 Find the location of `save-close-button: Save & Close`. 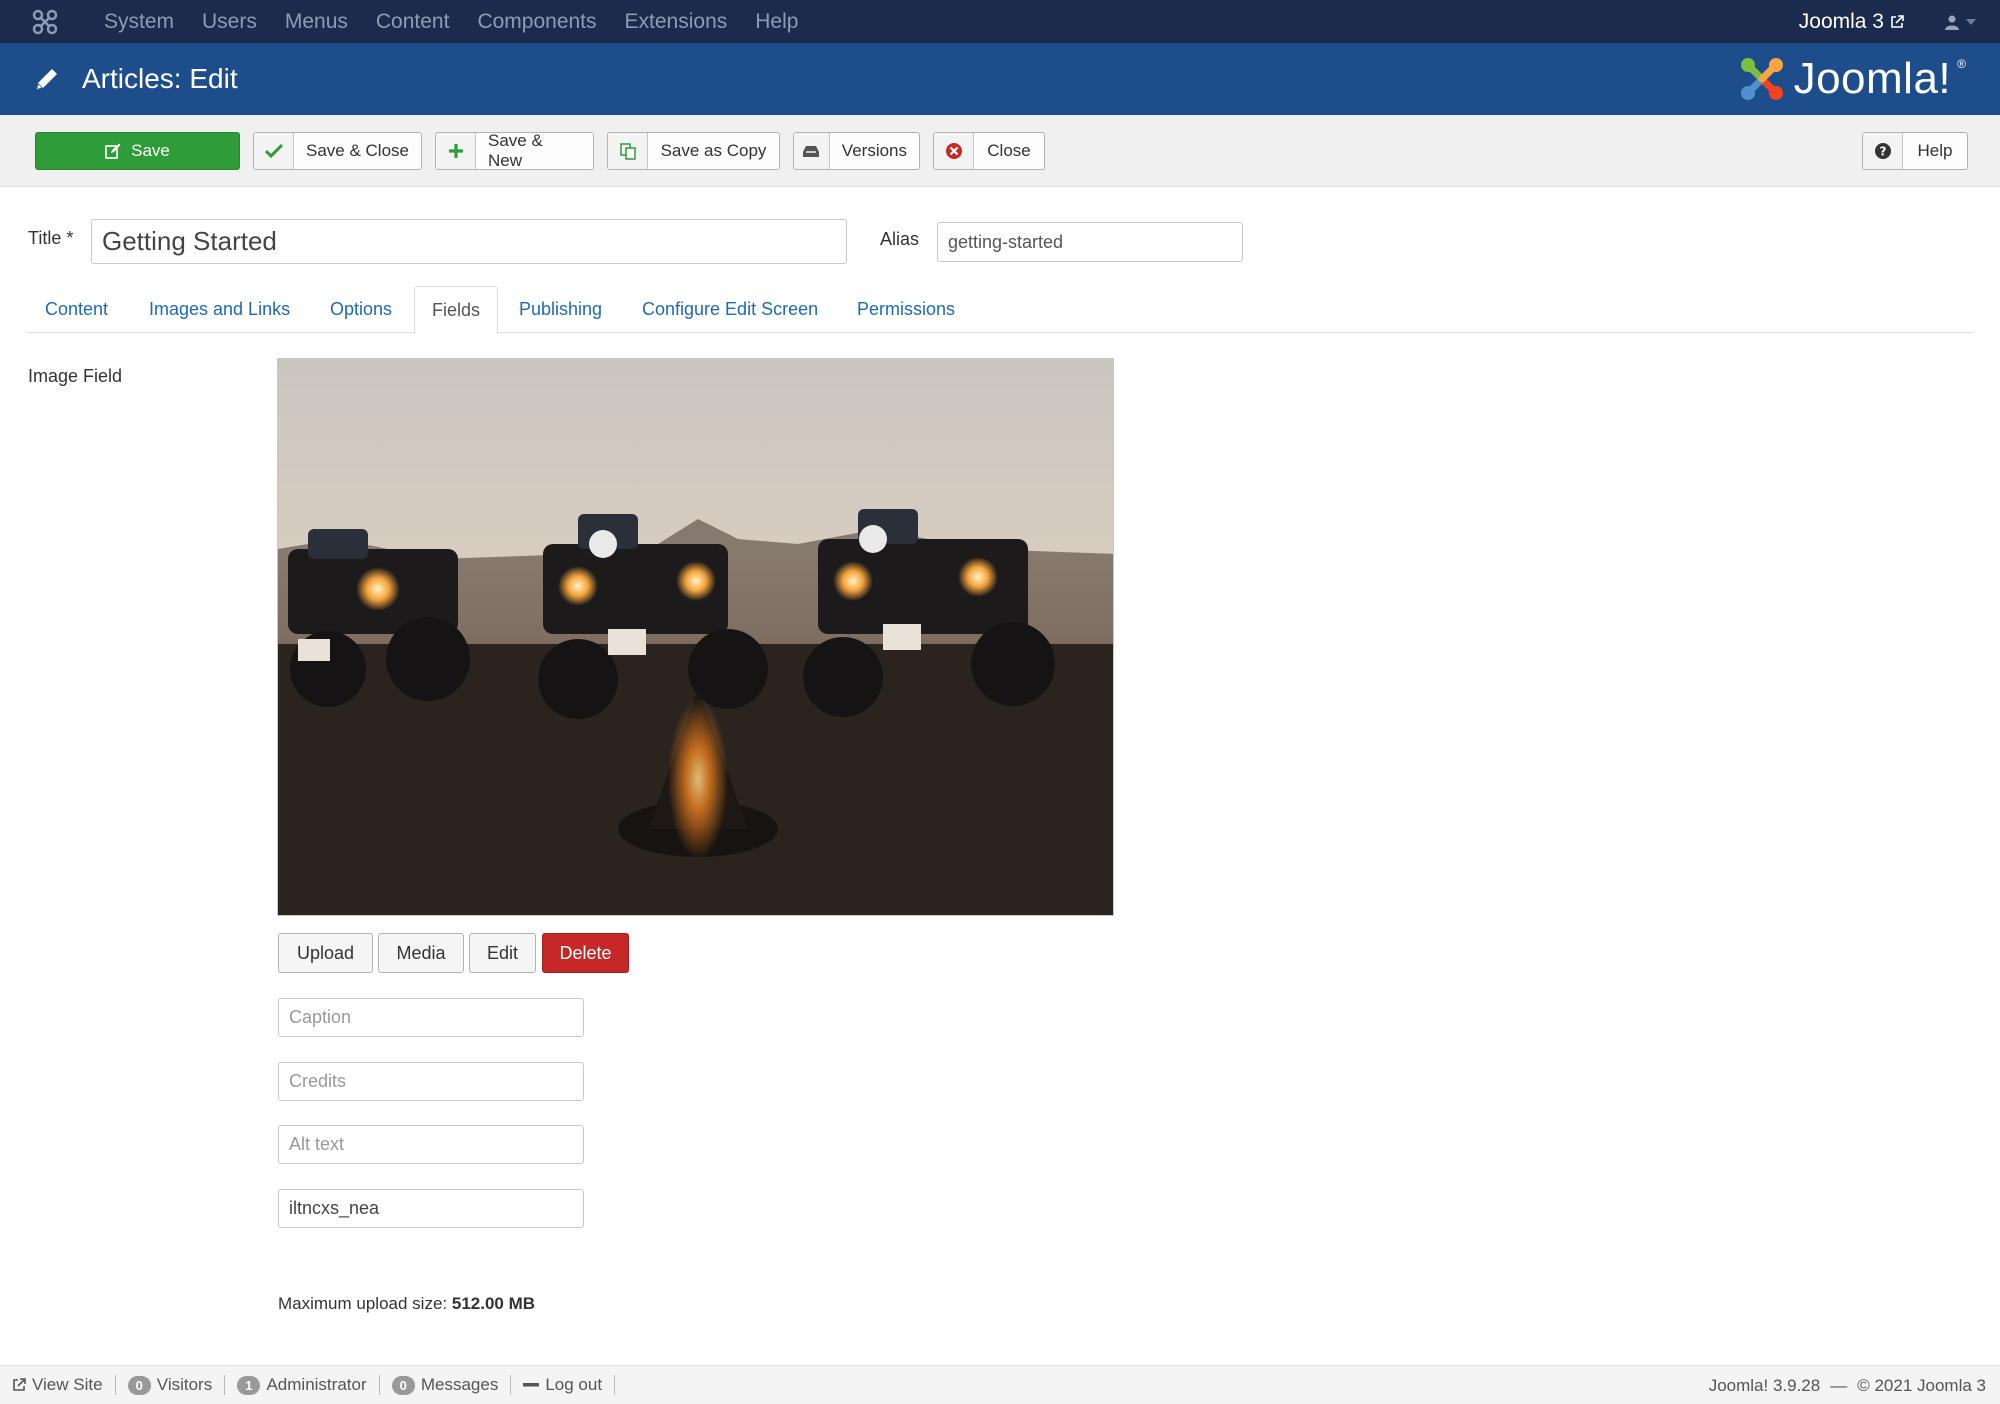

save-close-button: Save & Close is located at coordinates (337, 151).